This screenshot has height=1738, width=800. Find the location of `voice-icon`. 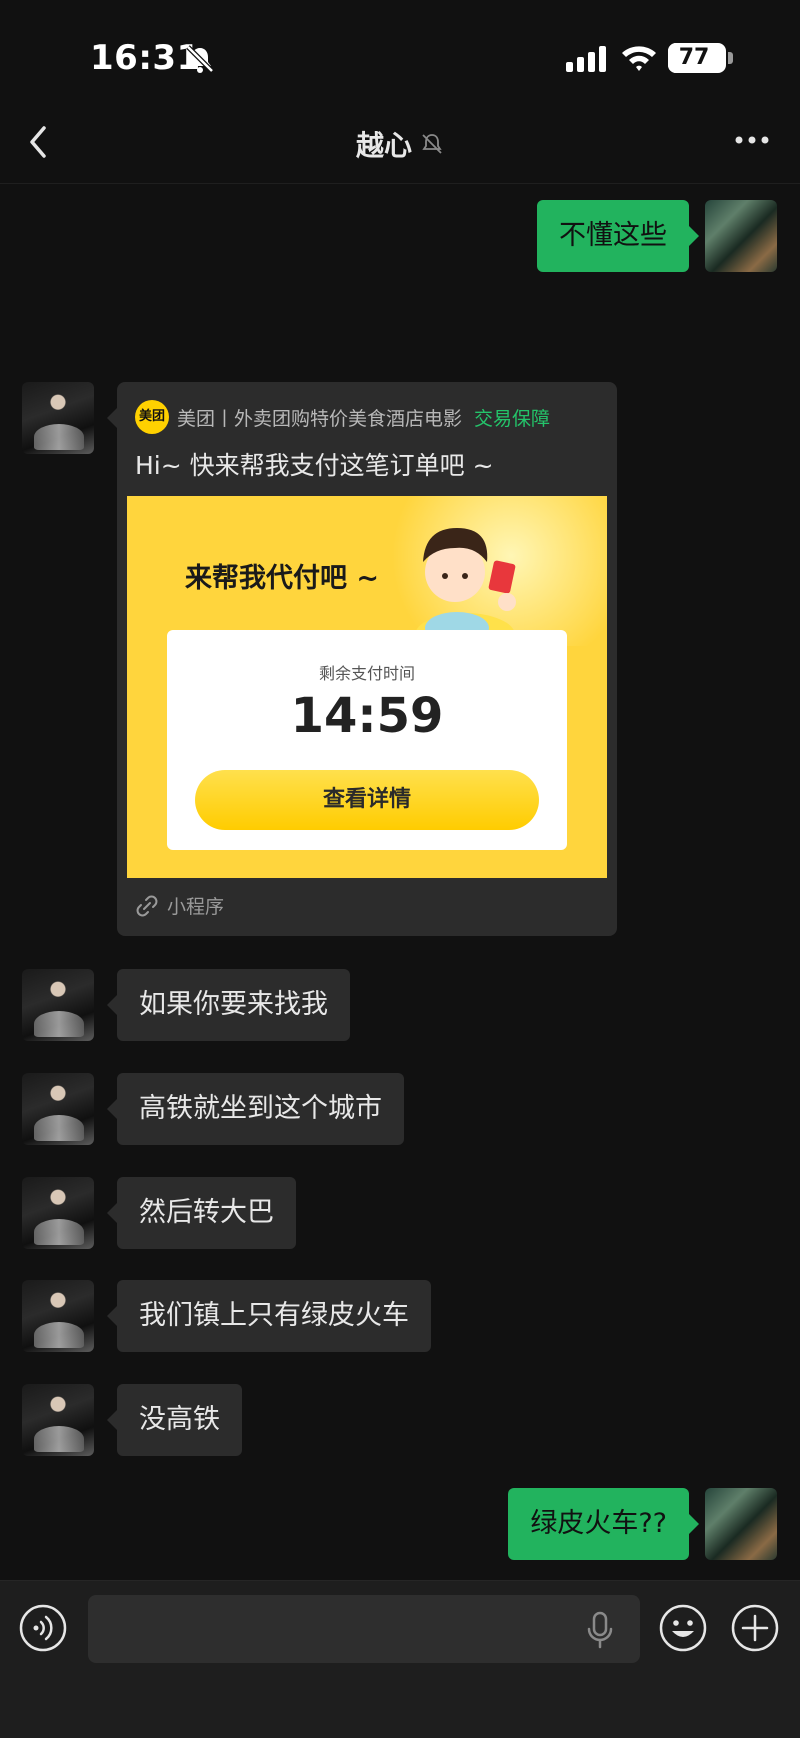

voice-icon is located at coordinates (43, 1628).